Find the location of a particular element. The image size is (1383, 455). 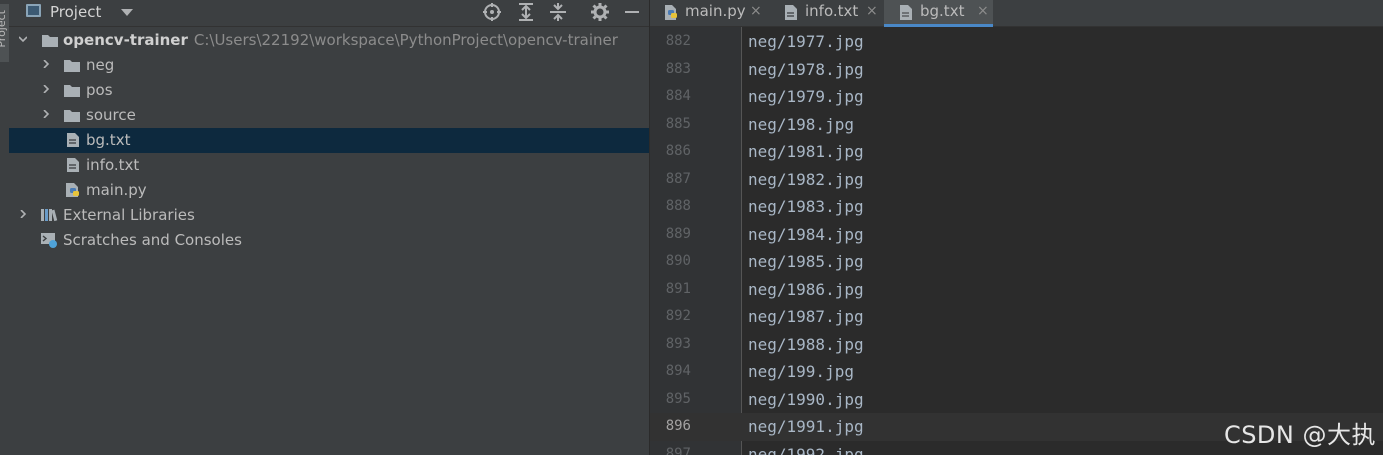

line-text: neg/199.jpg is located at coordinates (801, 371).